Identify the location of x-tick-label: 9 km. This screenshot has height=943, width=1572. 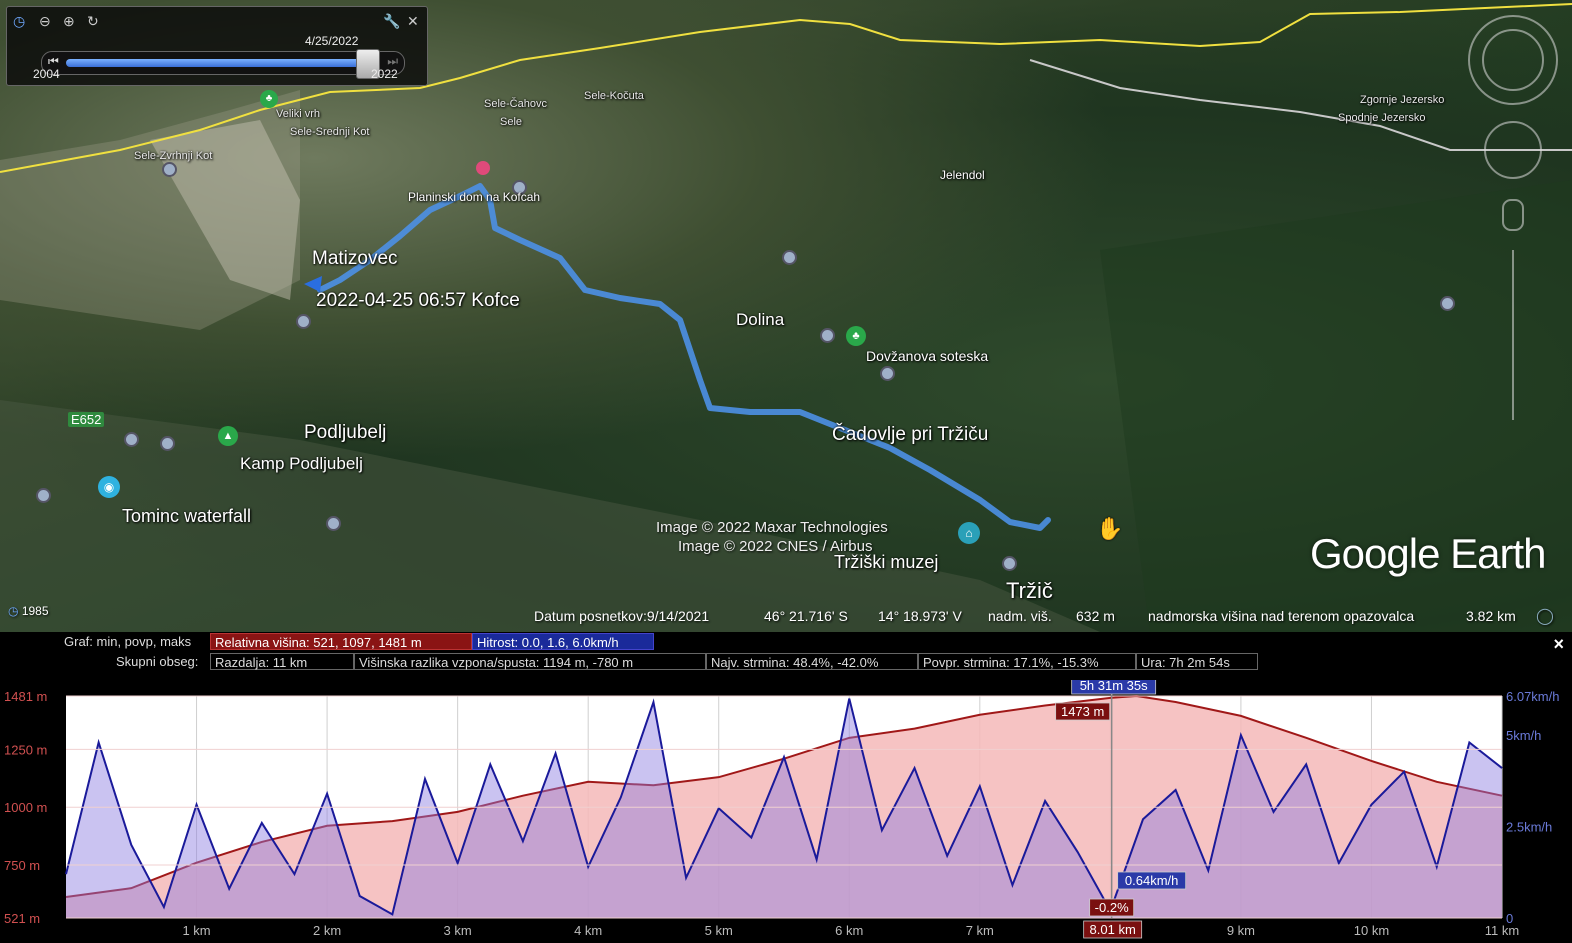
(1241, 930).